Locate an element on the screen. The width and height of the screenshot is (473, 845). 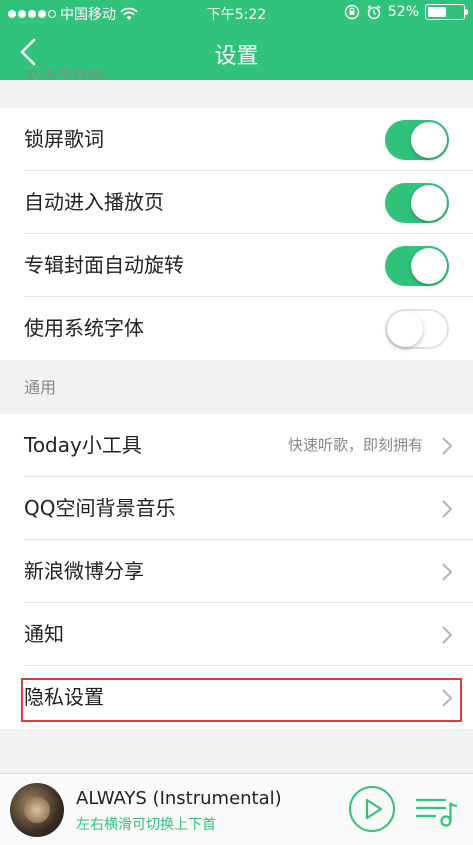
playlist-icon is located at coordinates (436, 811).